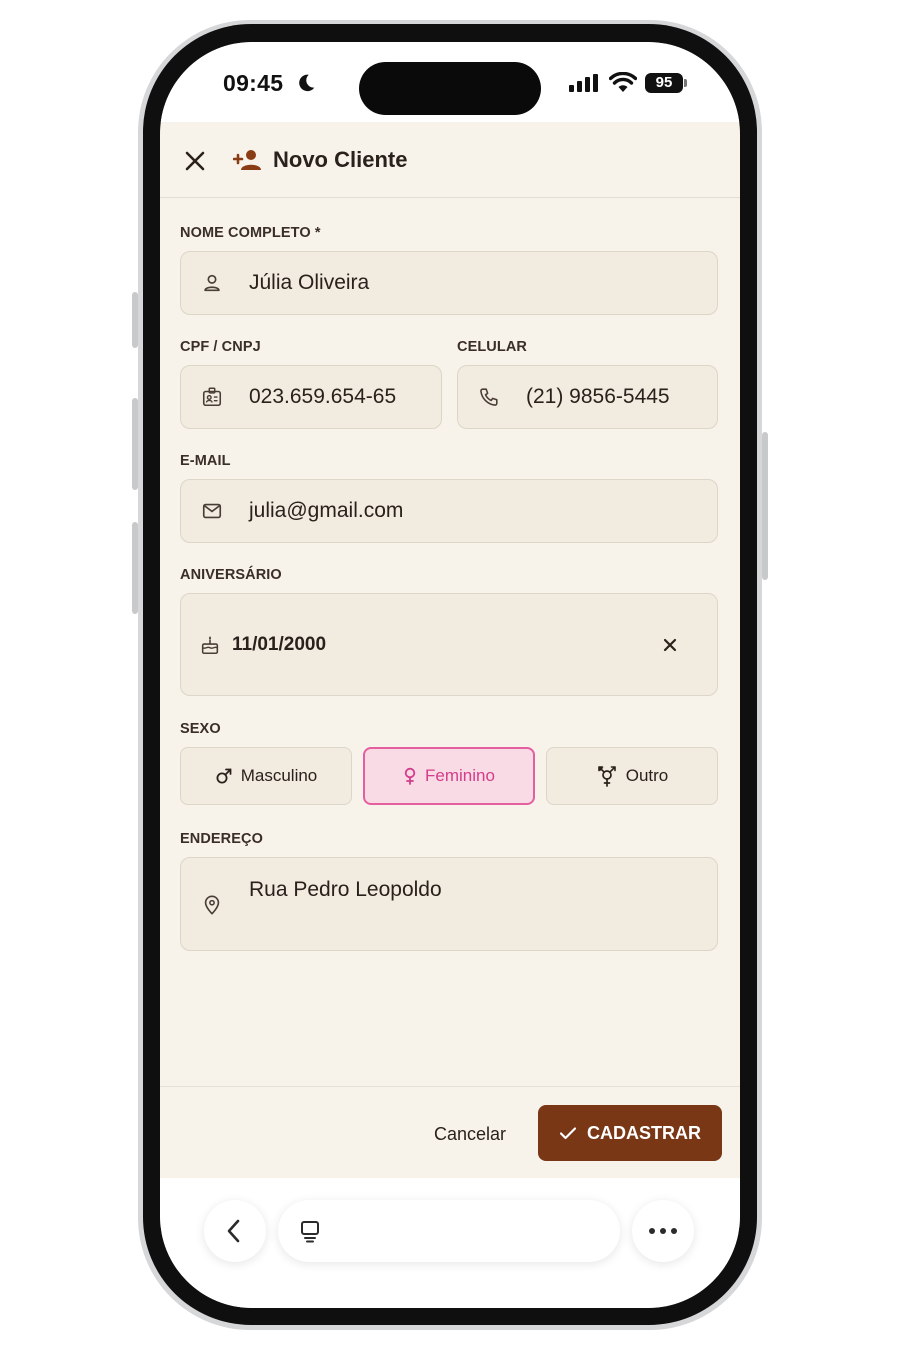 The image size is (900, 1350). What do you see at coordinates (323, 396) in the screenshot?
I see `cpf-value: 023.659.654-65` at bounding box center [323, 396].